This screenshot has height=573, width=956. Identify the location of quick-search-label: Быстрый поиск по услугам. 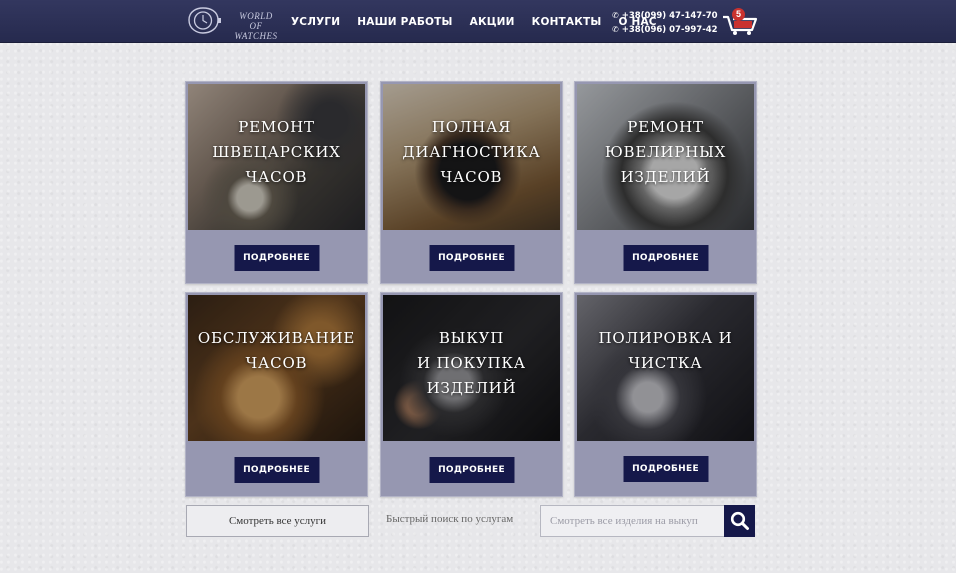
(450, 519).